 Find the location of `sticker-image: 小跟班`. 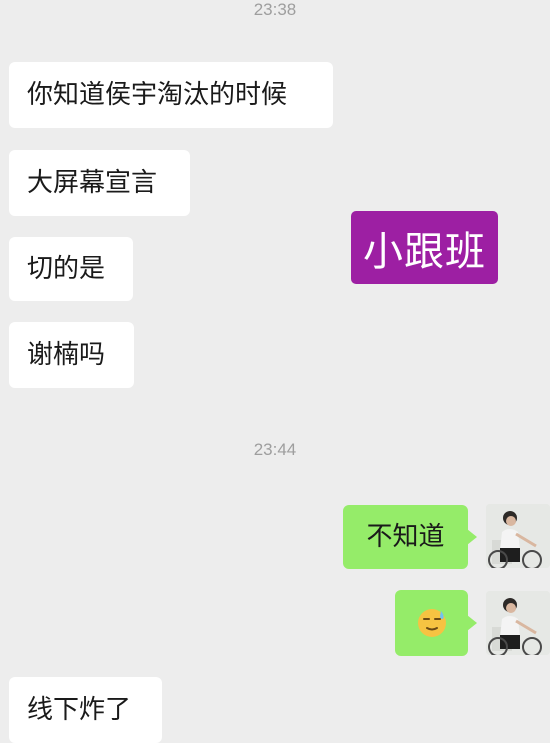

sticker-image: 小跟班 is located at coordinates (424, 247).